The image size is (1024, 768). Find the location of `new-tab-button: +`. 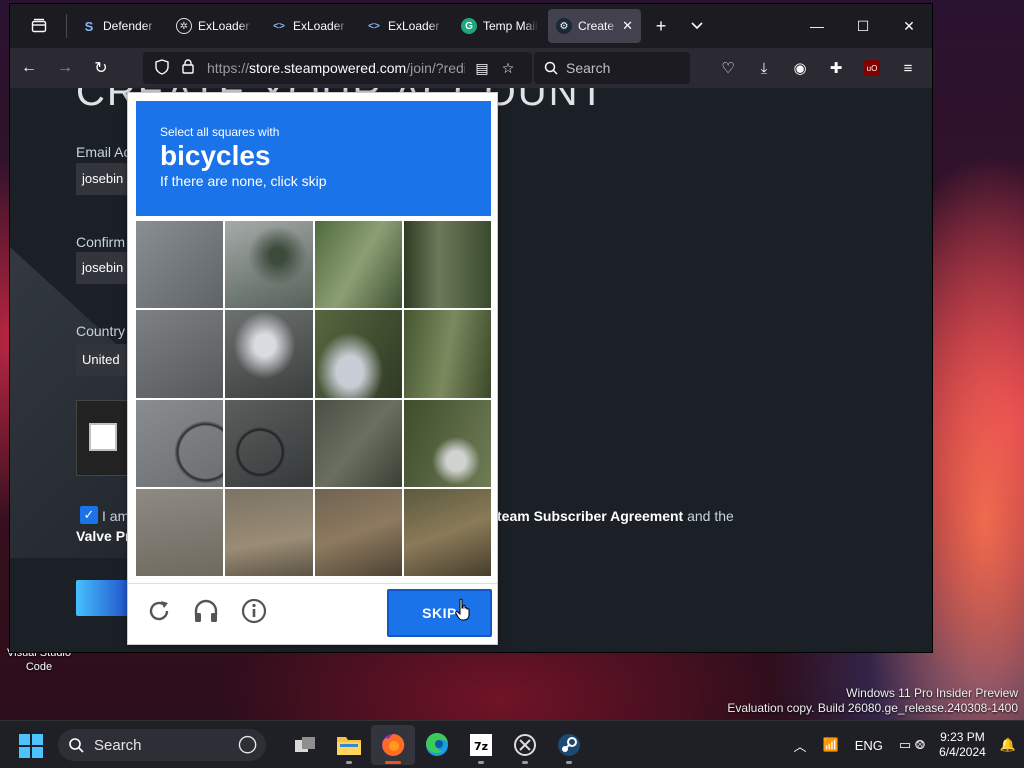

new-tab-button: + is located at coordinates (661, 26).